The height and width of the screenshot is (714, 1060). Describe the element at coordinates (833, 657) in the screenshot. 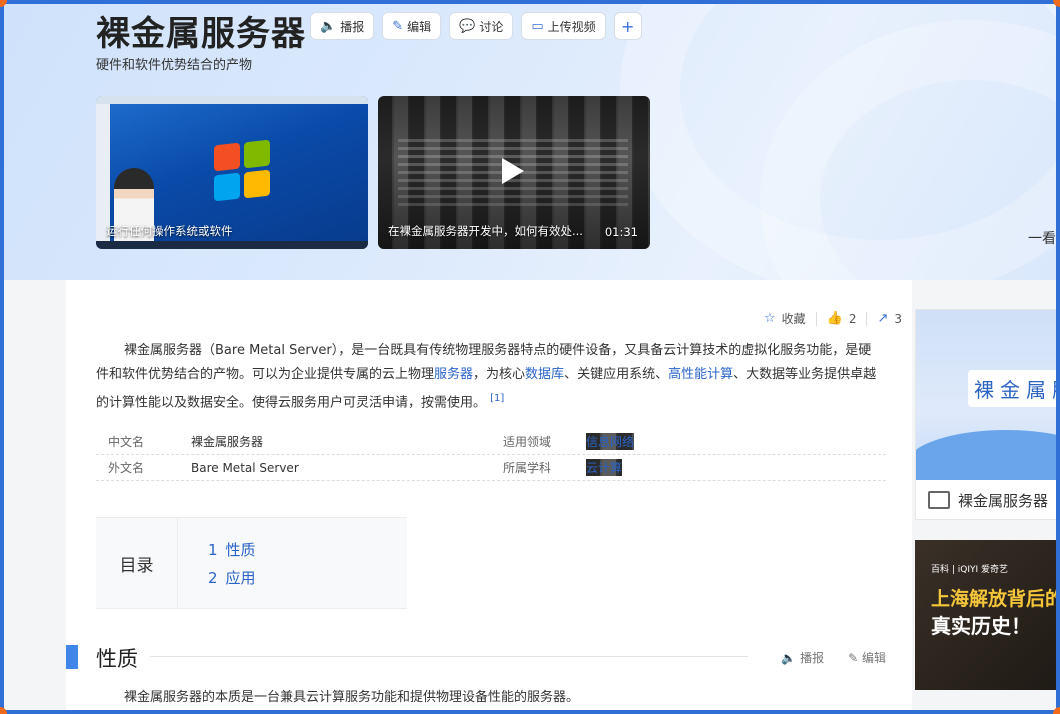

I see `section-actions: 🔈 播报 ✎ 编辑` at that location.